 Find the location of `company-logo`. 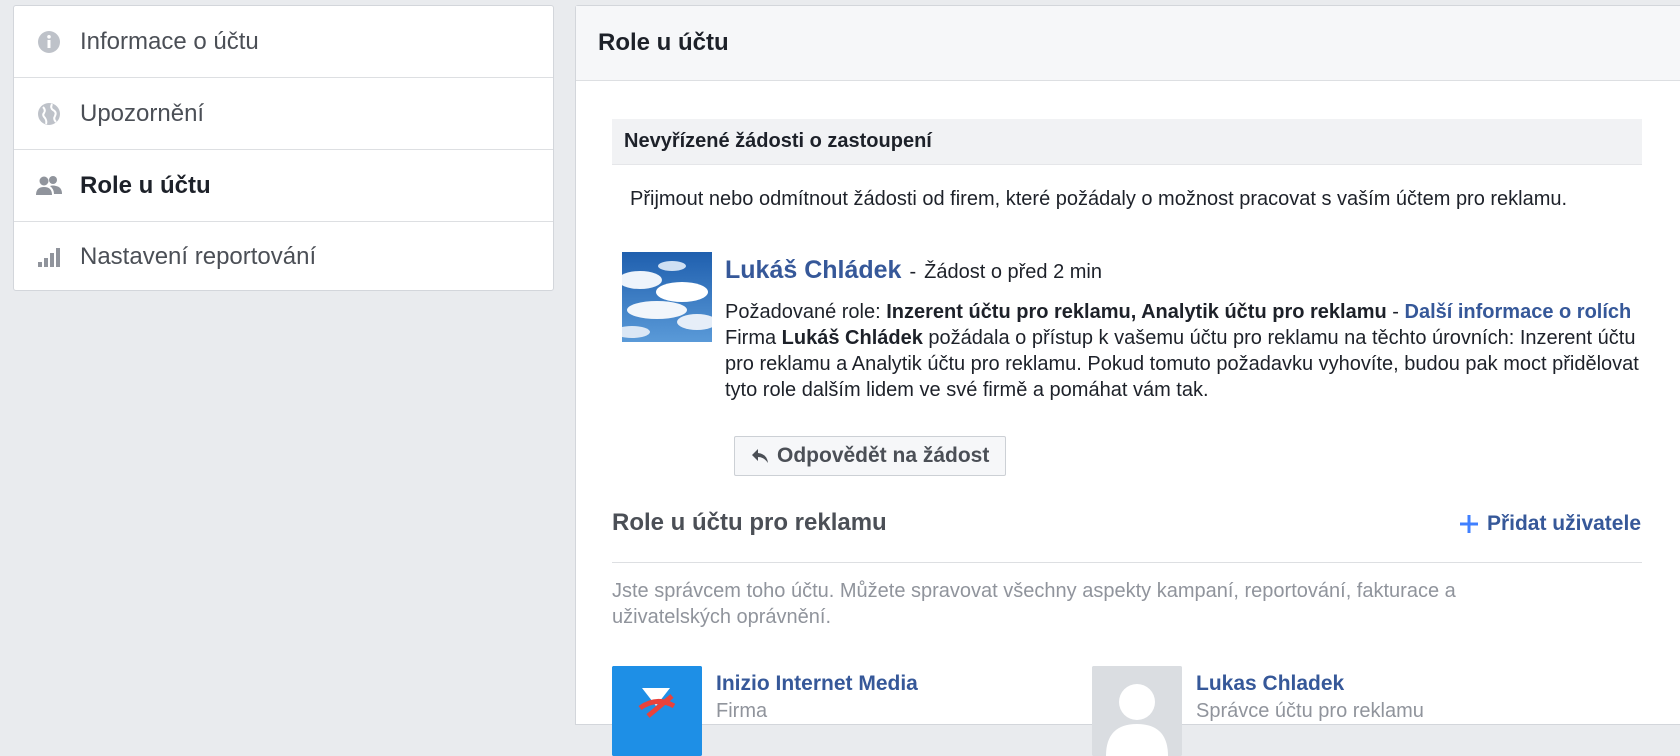

company-logo is located at coordinates (657, 711).